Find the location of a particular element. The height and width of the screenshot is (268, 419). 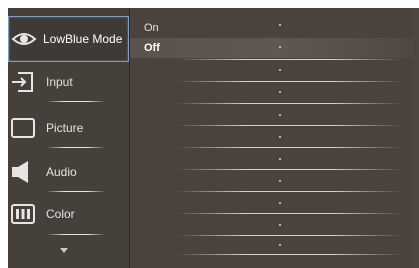

eye-icon is located at coordinates (24, 39).